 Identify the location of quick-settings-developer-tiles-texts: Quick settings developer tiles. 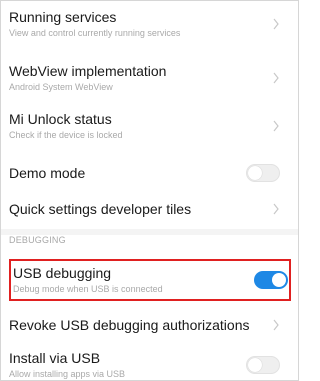
(140, 209).